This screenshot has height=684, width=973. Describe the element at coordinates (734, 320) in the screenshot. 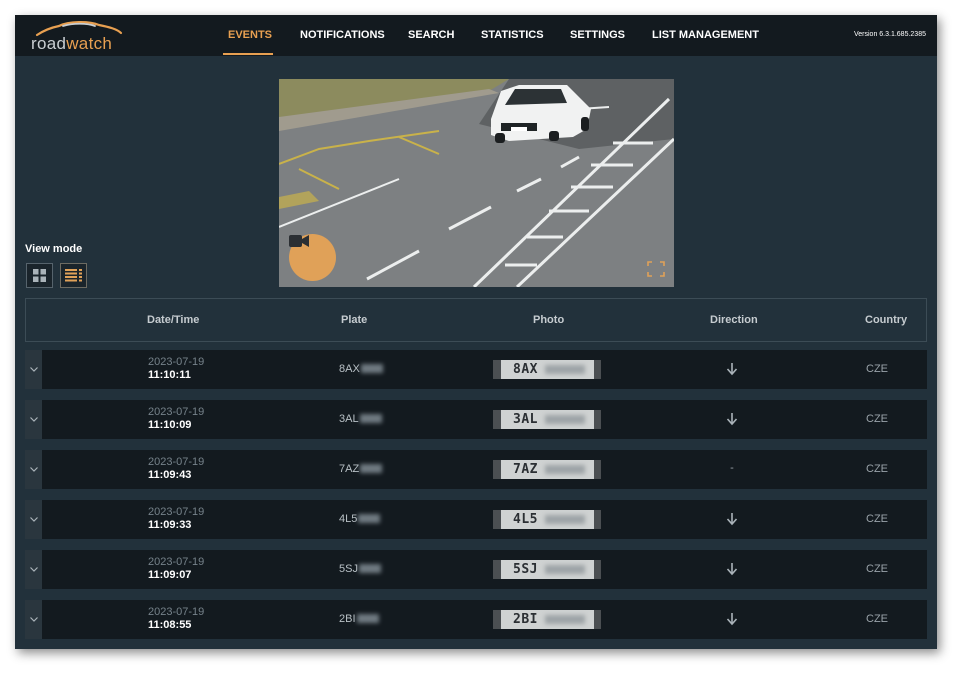

I see `column-header-direction: Direction` at that location.